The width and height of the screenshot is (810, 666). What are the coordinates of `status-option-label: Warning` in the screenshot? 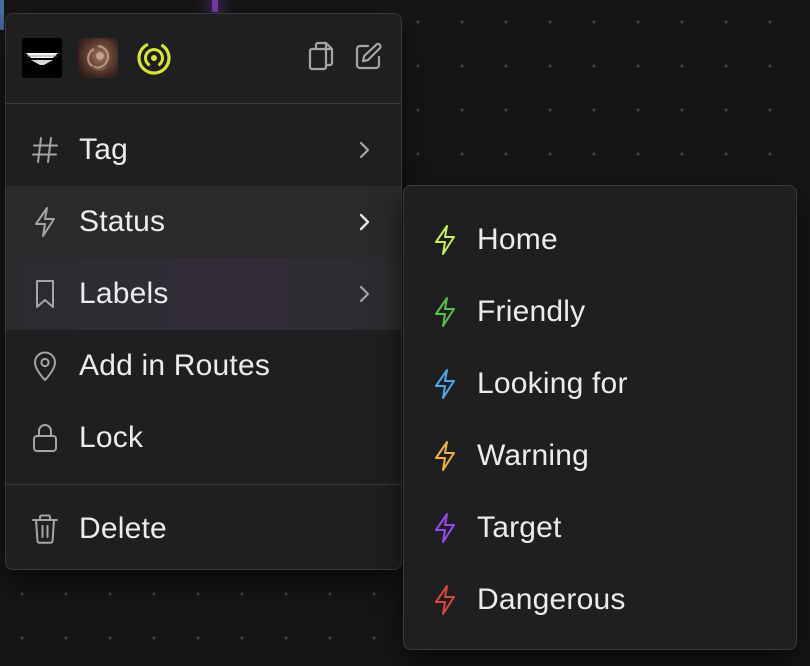 It's located at (533, 455).